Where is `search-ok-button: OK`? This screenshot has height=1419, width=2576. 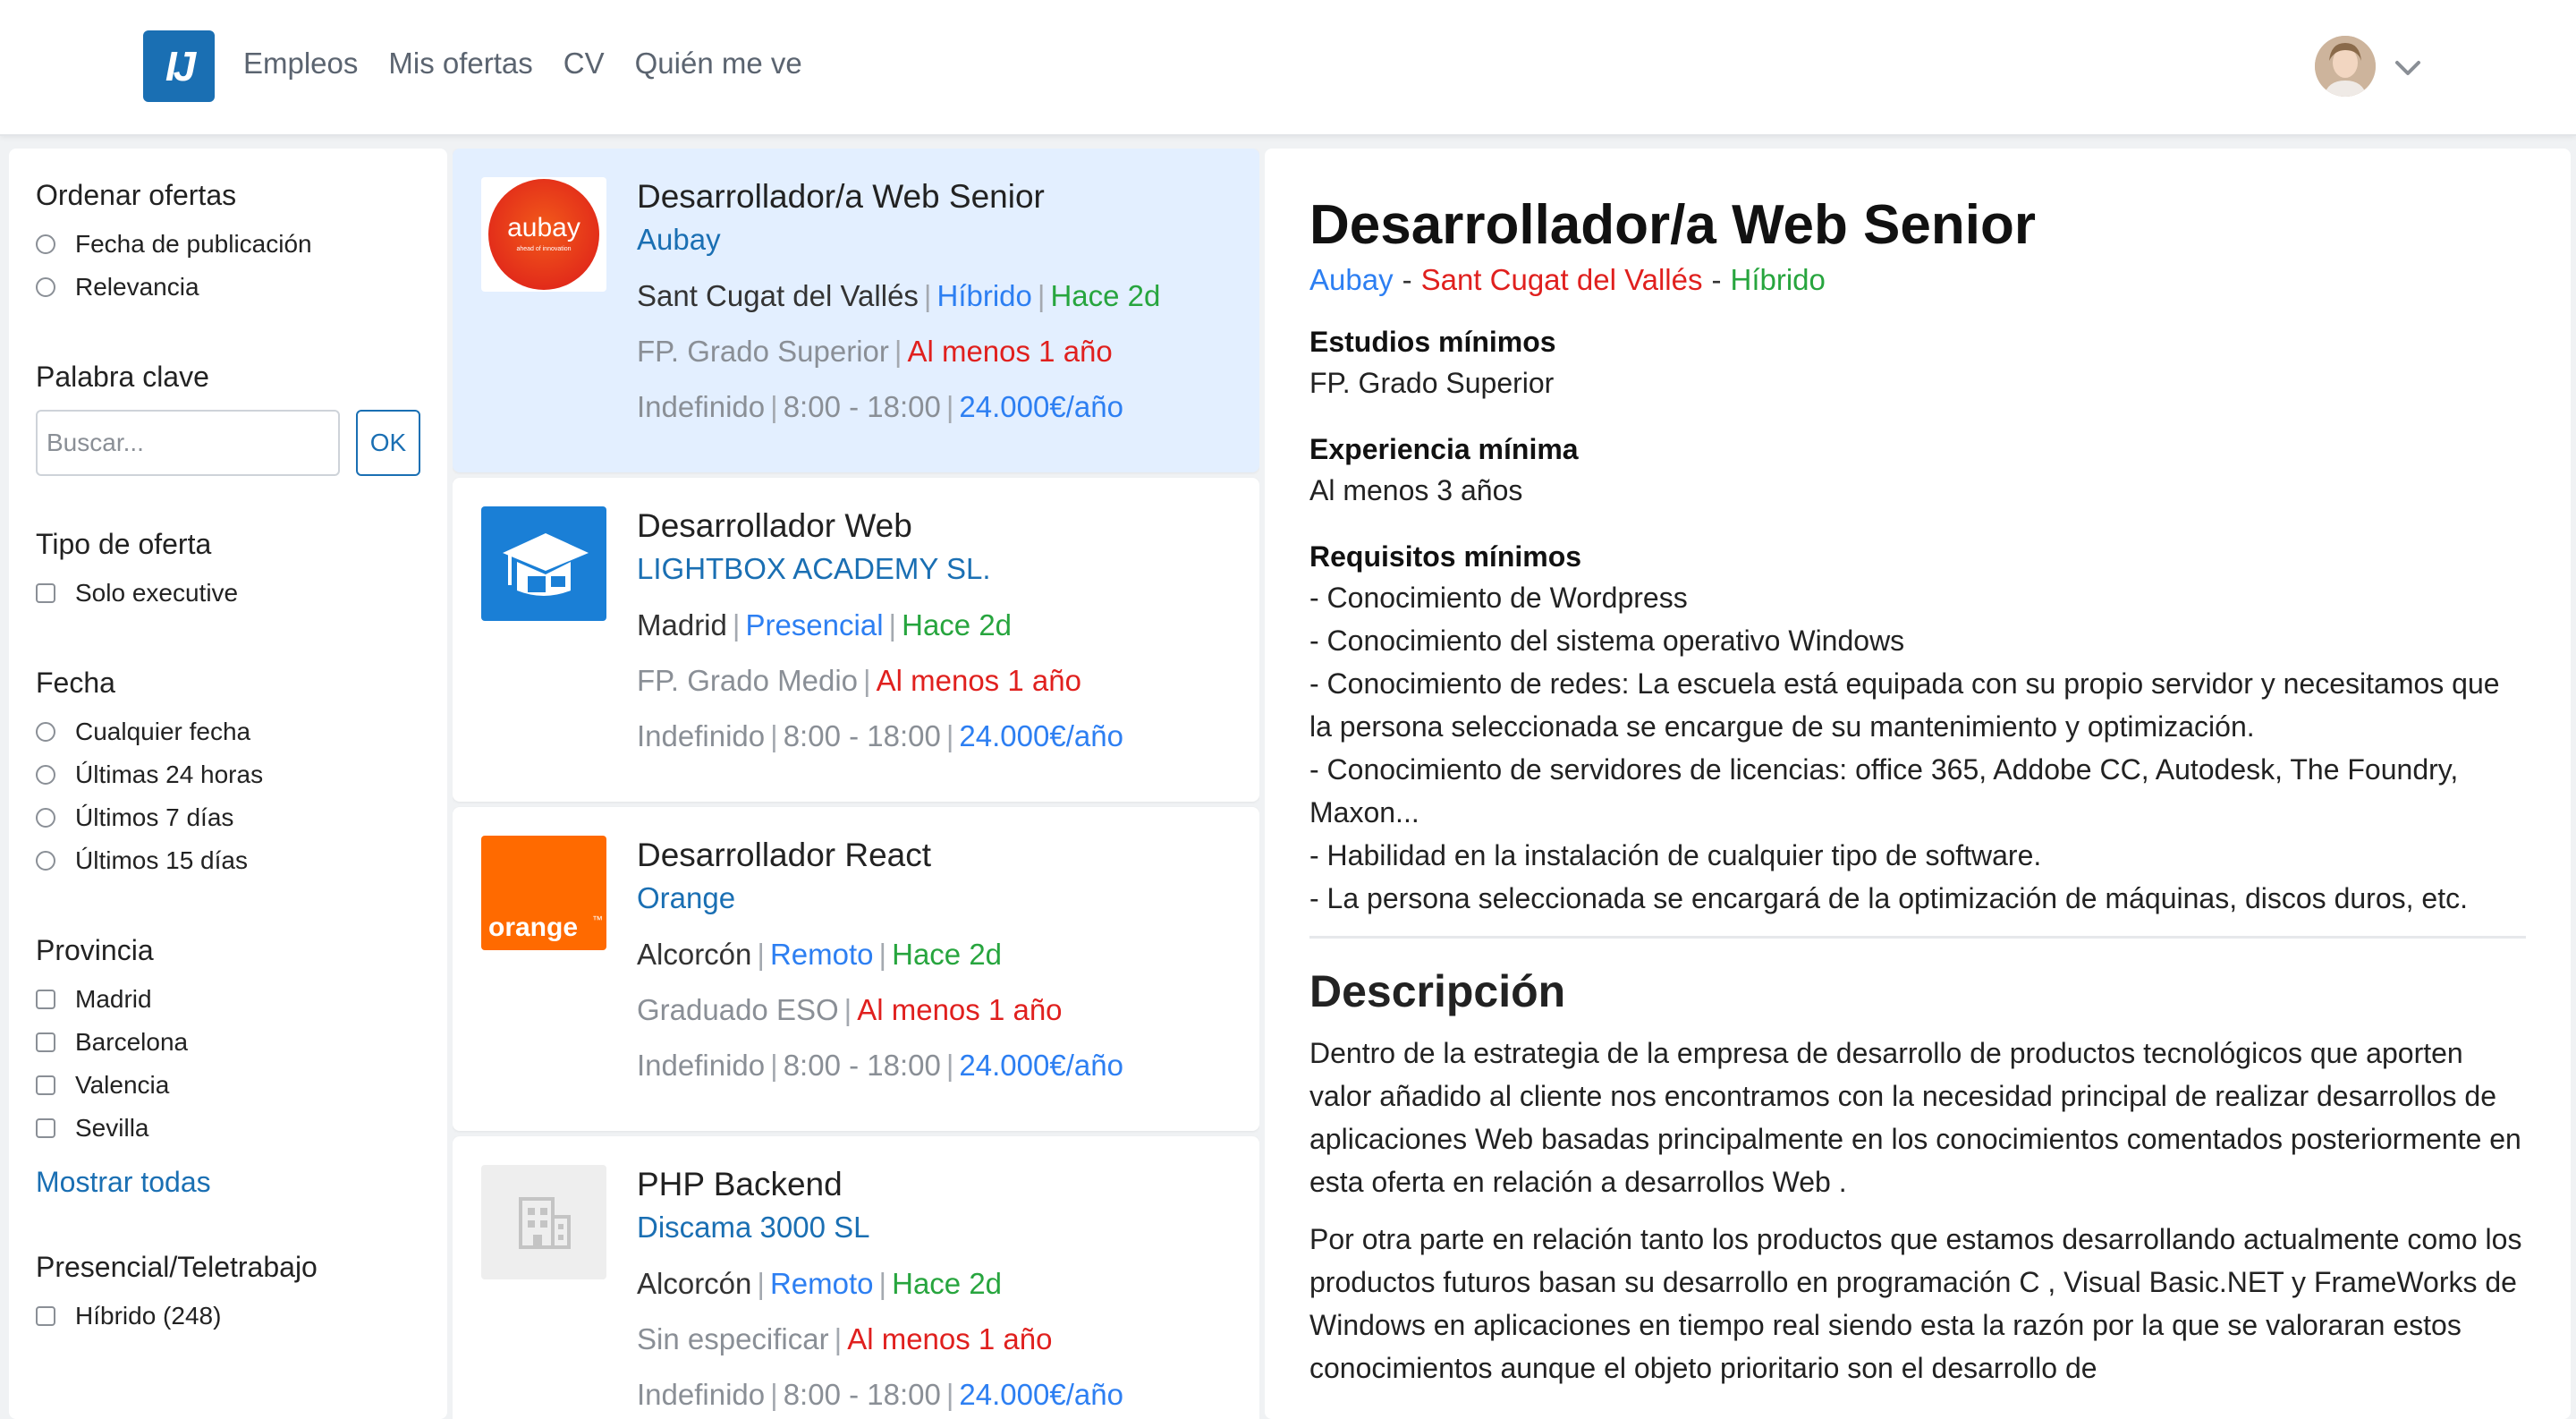
search-ok-button: OK is located at coordinates (388, 443).